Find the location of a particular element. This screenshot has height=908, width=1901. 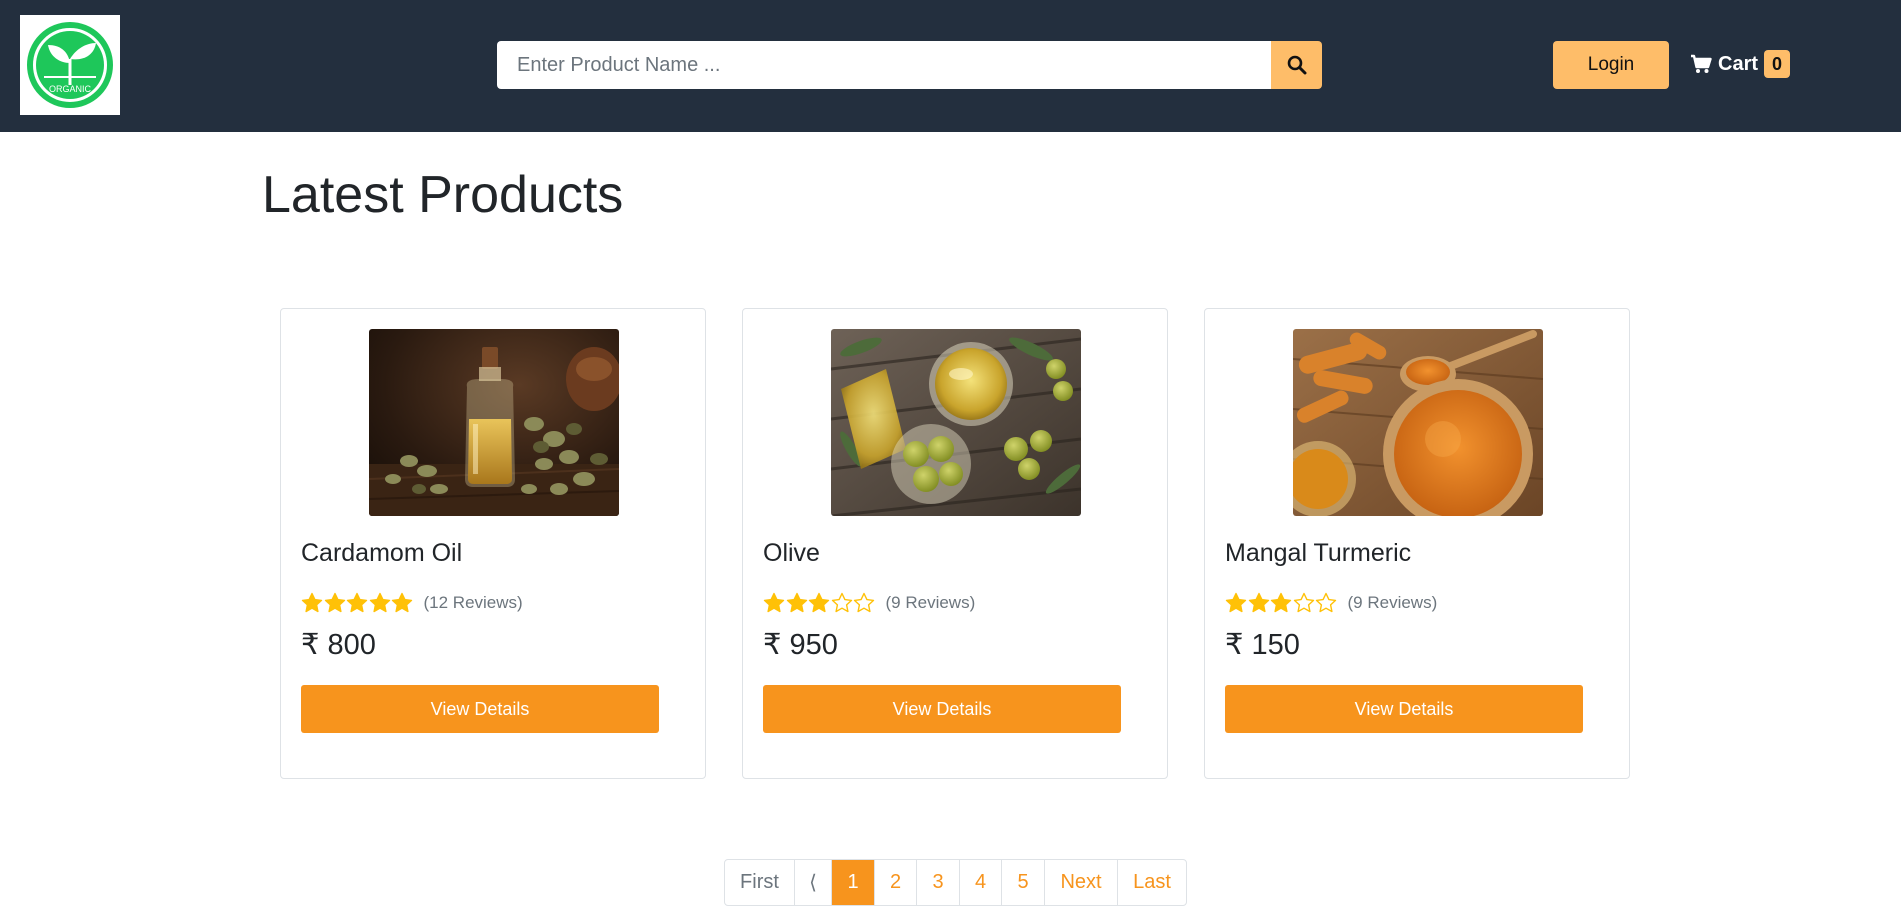

search-button is located at coordinates (1296, 65).